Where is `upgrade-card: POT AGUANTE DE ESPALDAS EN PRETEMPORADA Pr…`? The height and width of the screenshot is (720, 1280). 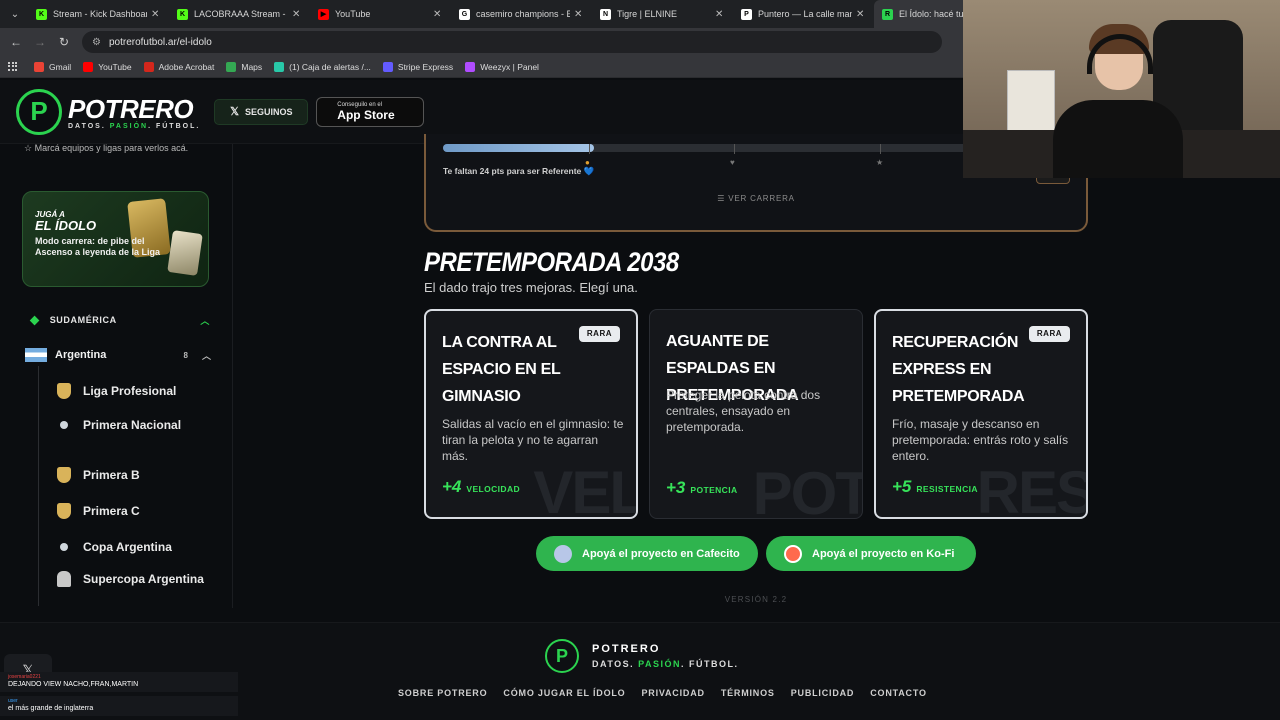
upgrade-card: POT AGUANTE DE ESPALDAS EN PRETEMPORADA Pr… is located at coordinates (756, 414).